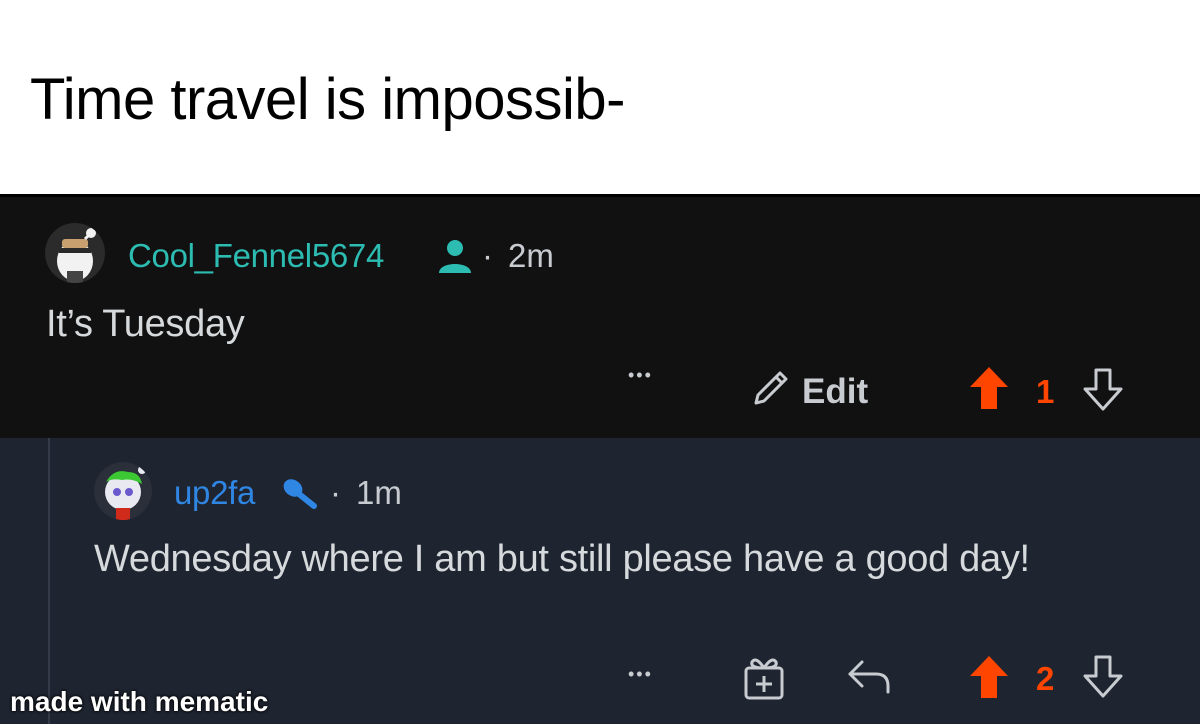  Describe the element at coordinates (49, 581) in the screenshot. I see `thread-line` at that location.